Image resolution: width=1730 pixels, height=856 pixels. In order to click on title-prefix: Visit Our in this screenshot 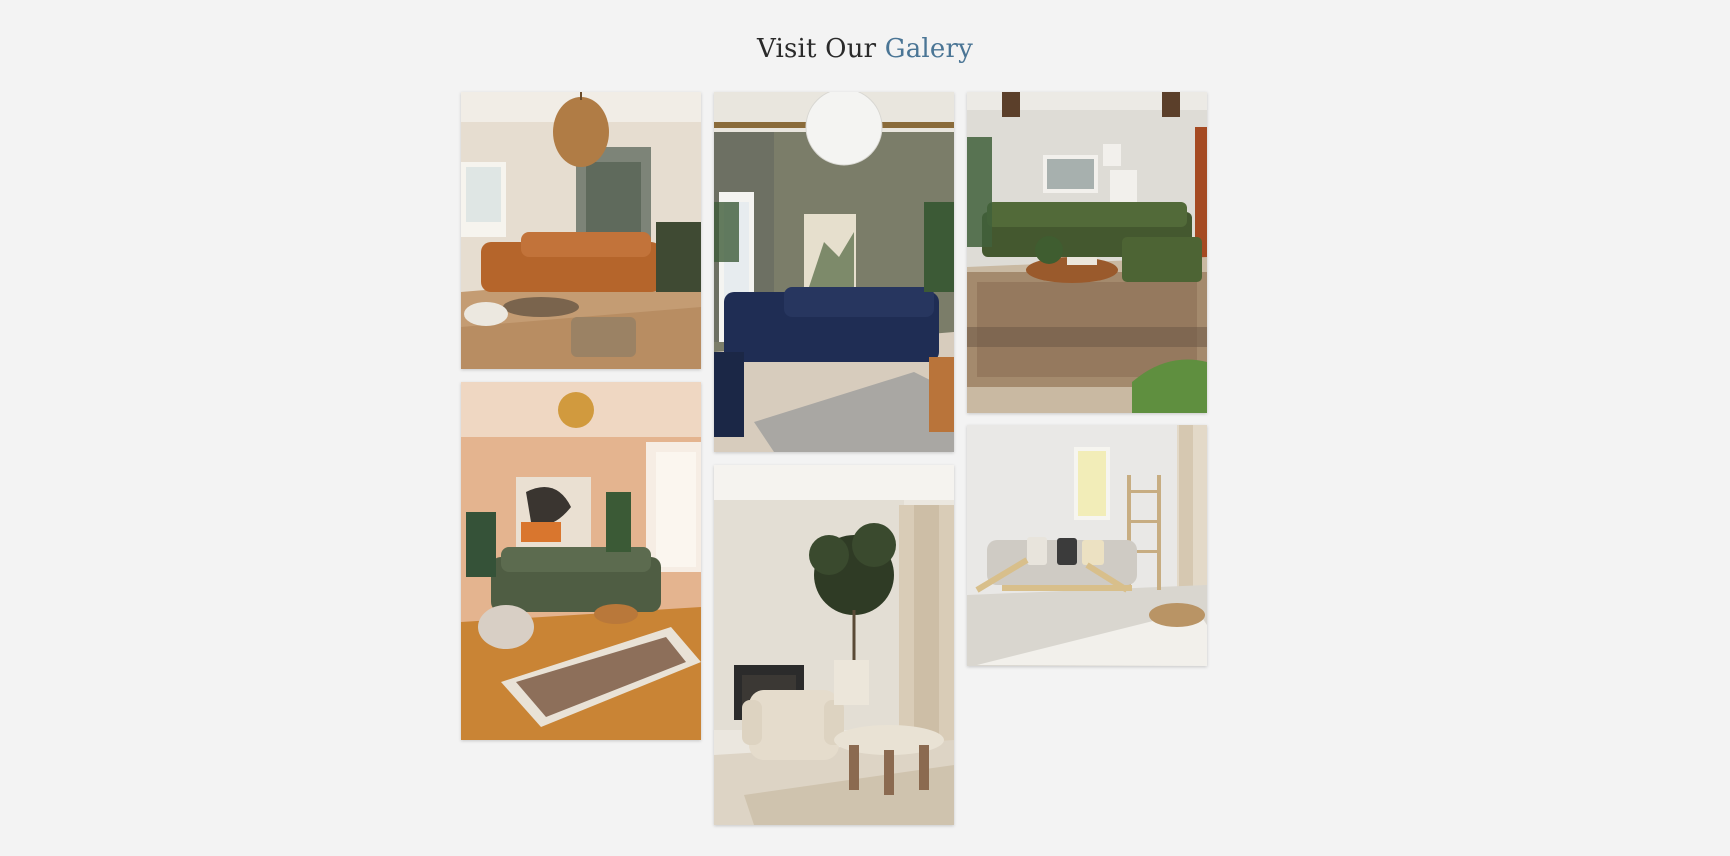, I will do `click(816, 49)`.